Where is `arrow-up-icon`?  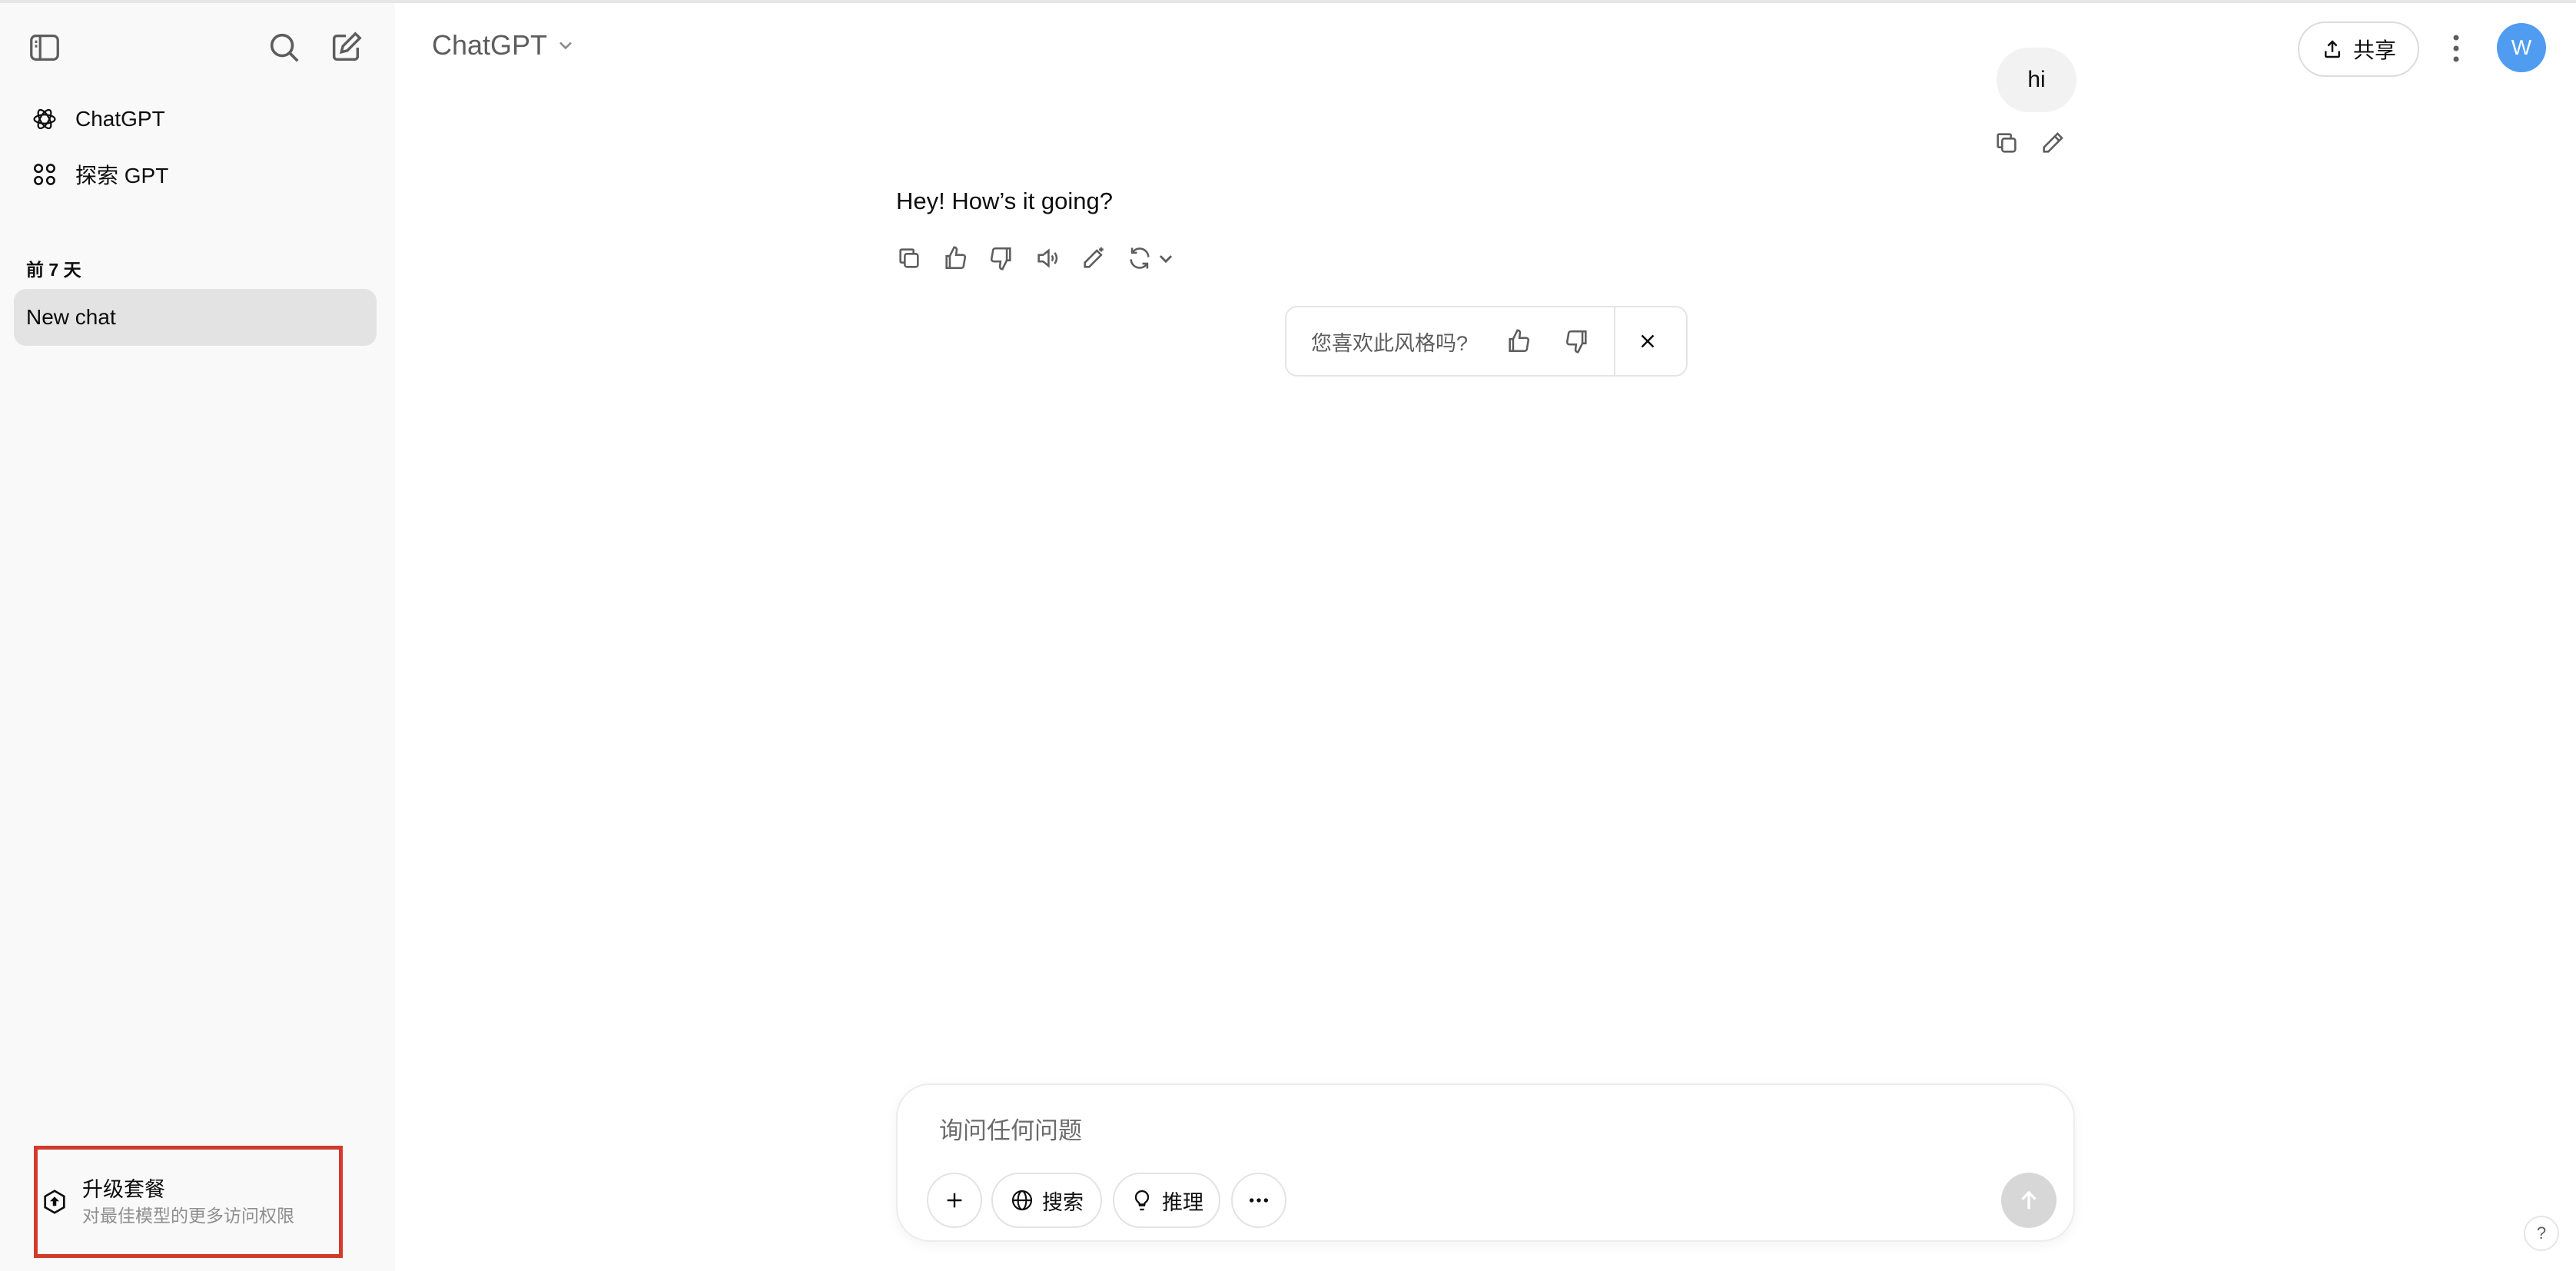 arrow-up-icon is located at coordinates (2029, 1200).